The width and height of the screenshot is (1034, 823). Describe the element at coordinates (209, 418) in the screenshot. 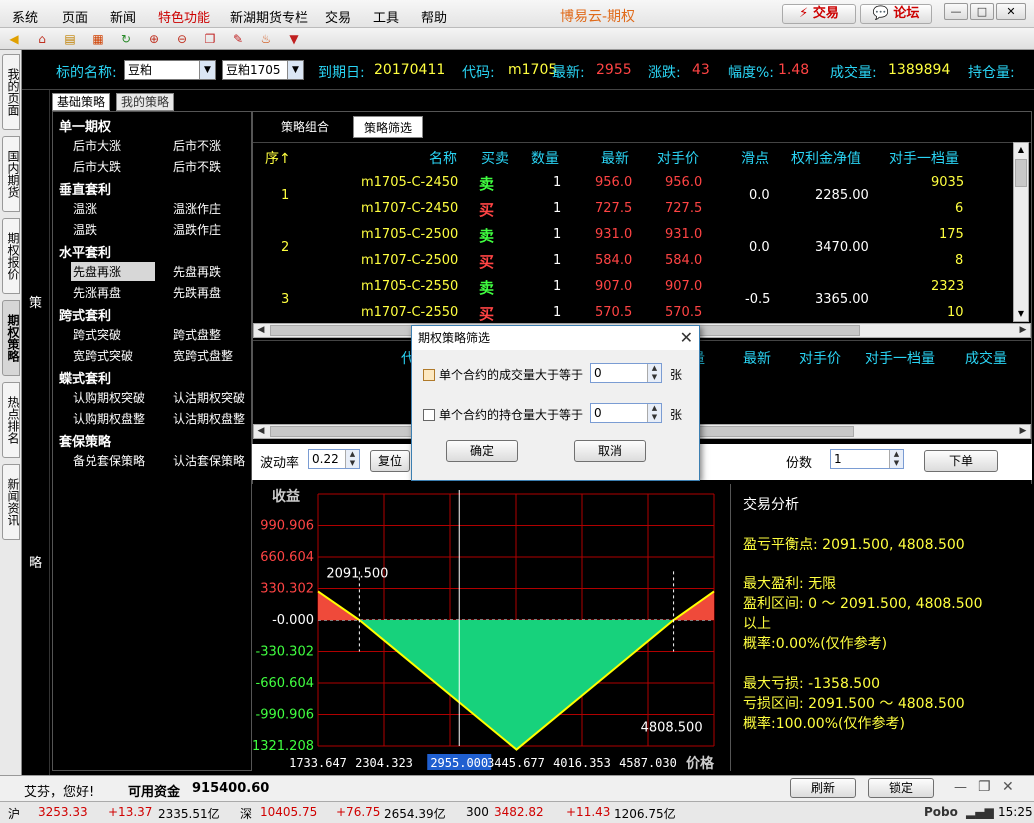

I see `strategy-item: 认沽期权盘整` at that location.